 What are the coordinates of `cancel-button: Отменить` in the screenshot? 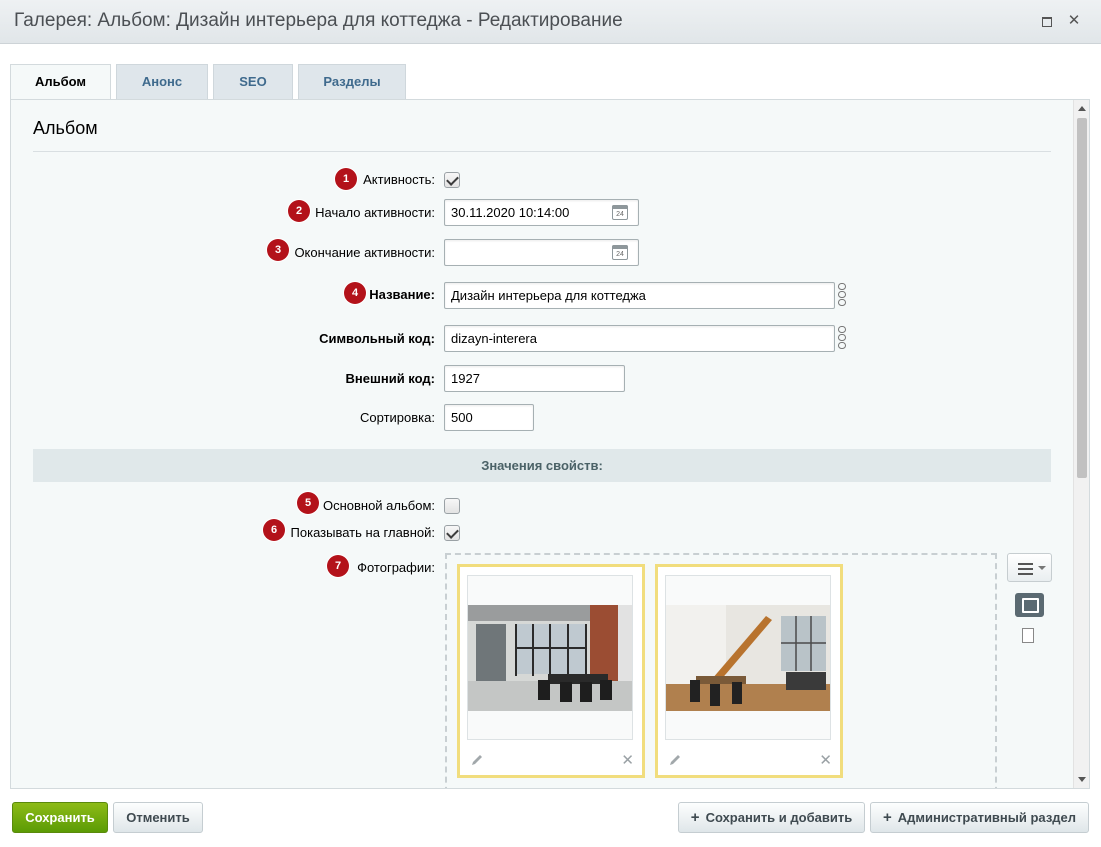 It's located at (158, 817).